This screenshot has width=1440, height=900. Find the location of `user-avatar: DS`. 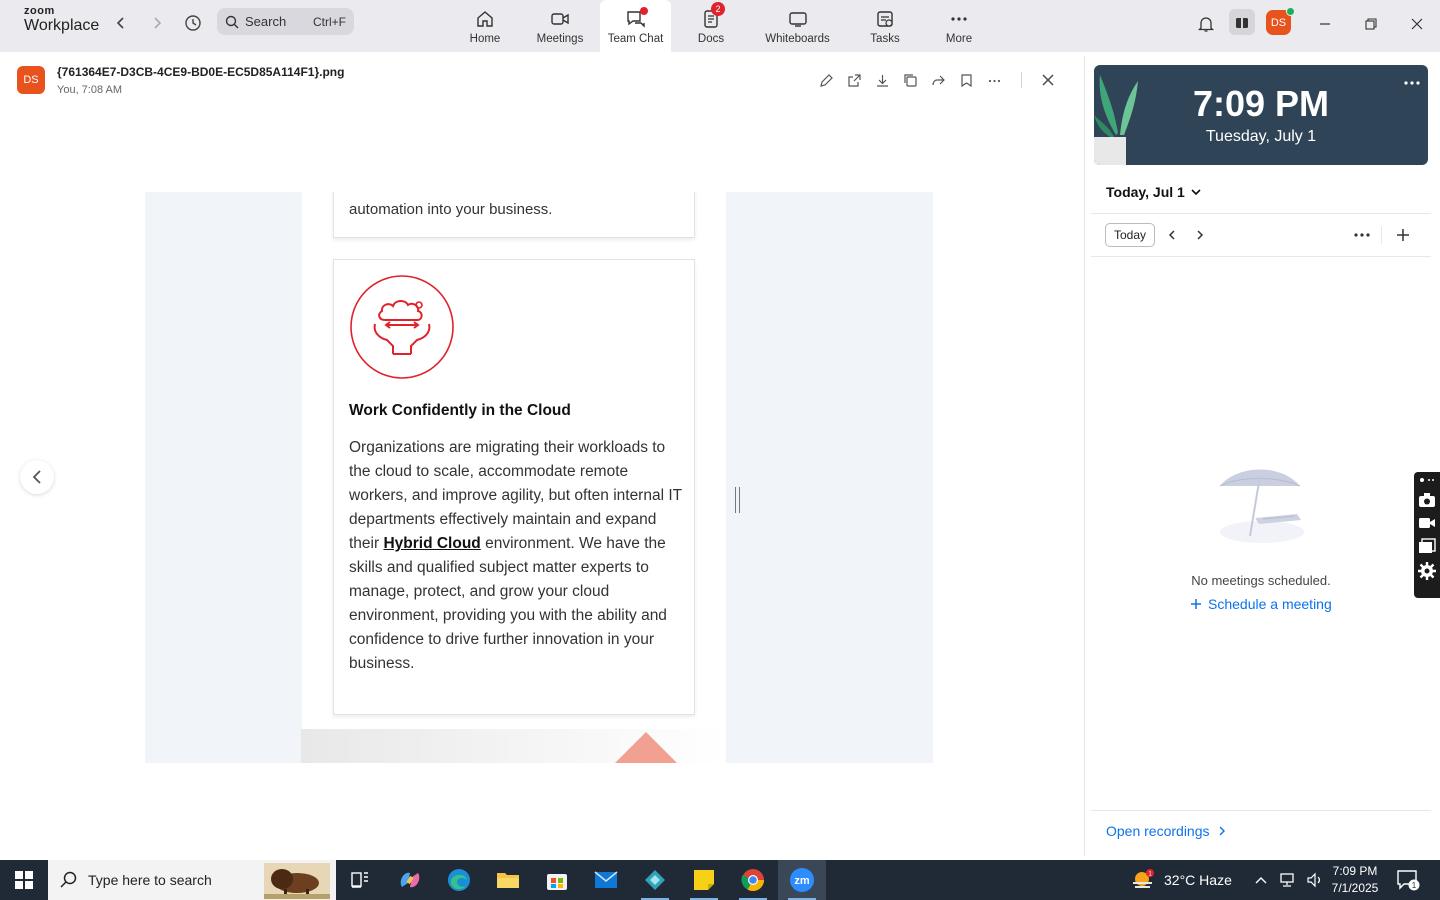

user-avatar: DS is located at coordinates (1280, 21).